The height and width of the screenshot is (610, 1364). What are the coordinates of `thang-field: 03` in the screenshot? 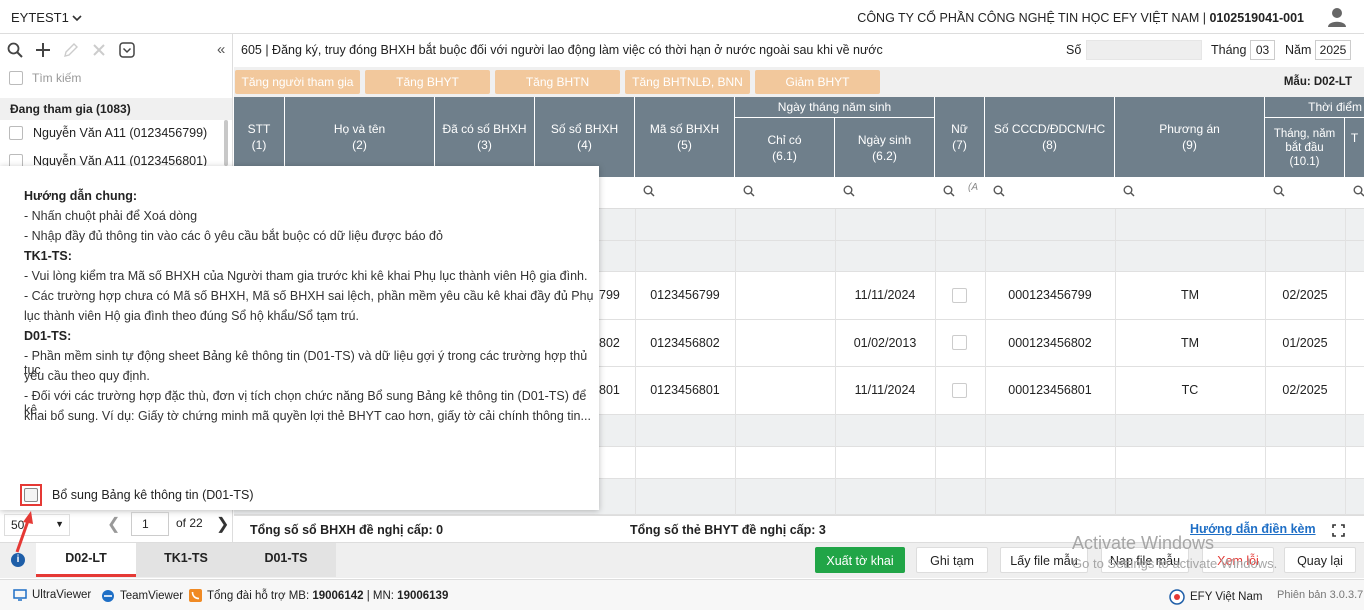 It's located at (1262, 50).